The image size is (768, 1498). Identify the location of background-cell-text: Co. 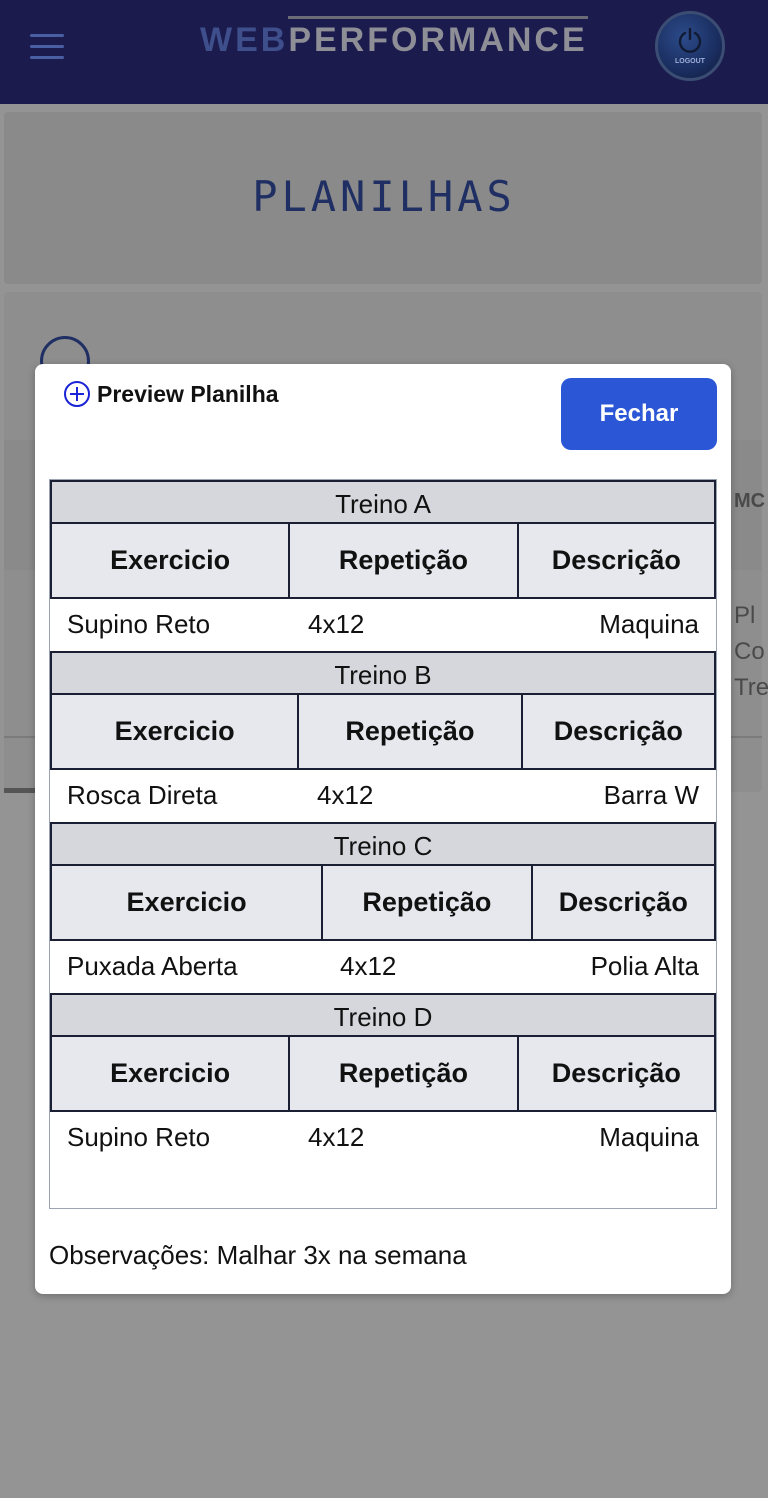
(749, 651).